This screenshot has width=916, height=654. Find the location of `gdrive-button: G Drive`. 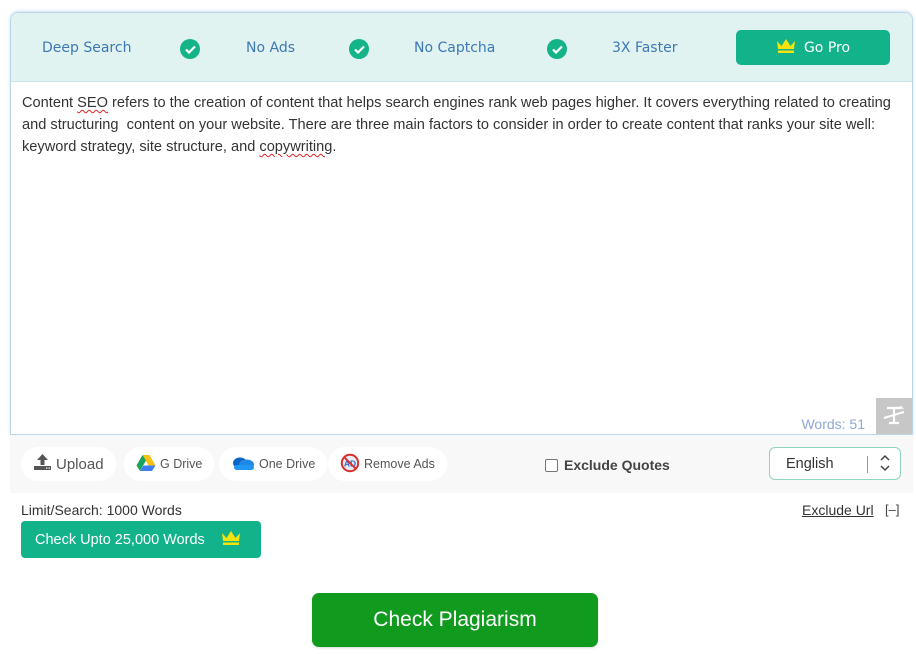

gdrive-button: G Drive is located at coordinates (169, 464).